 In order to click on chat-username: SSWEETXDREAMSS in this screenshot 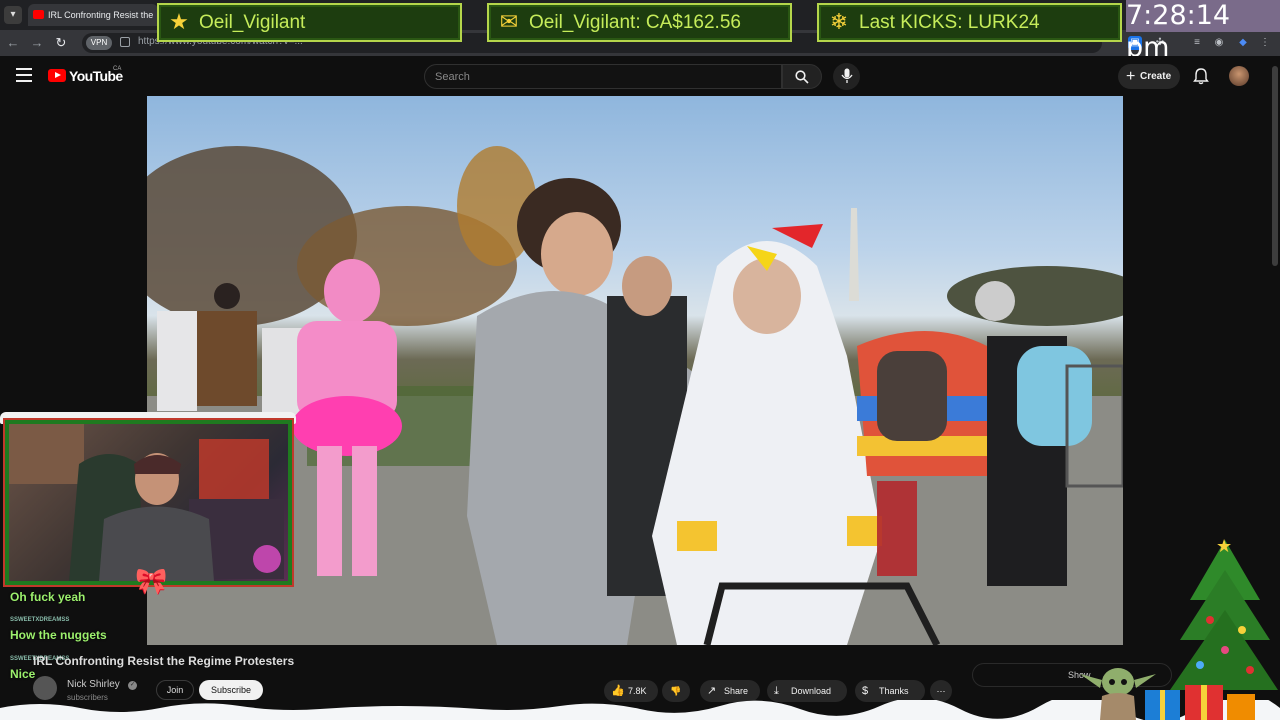, I will do `click(40, 620)`.